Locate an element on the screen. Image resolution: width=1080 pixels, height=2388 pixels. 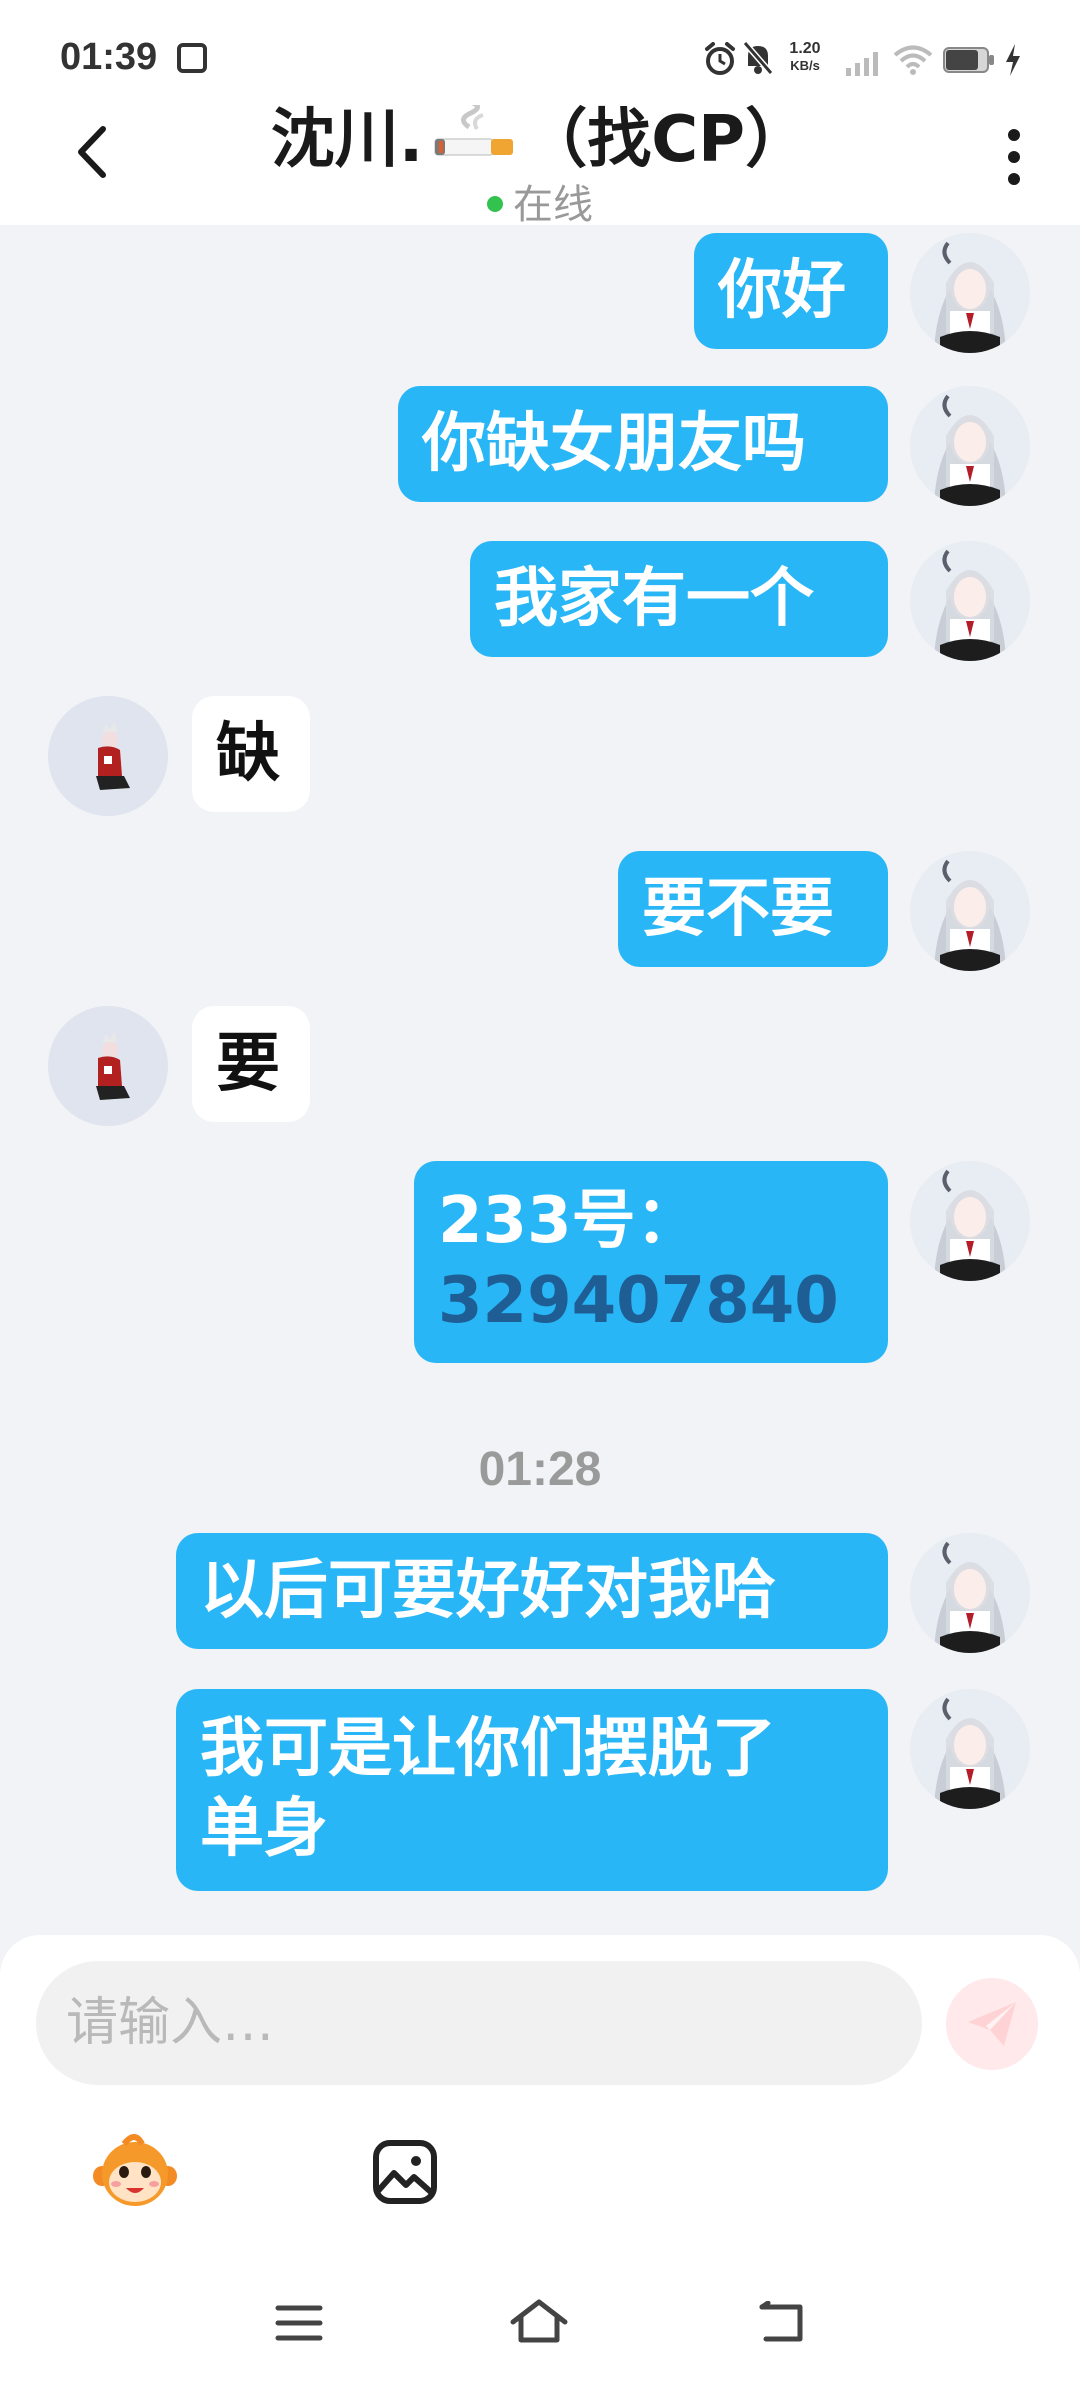
message-timestamp: 01:28 is located at coordinates (540, 1469).